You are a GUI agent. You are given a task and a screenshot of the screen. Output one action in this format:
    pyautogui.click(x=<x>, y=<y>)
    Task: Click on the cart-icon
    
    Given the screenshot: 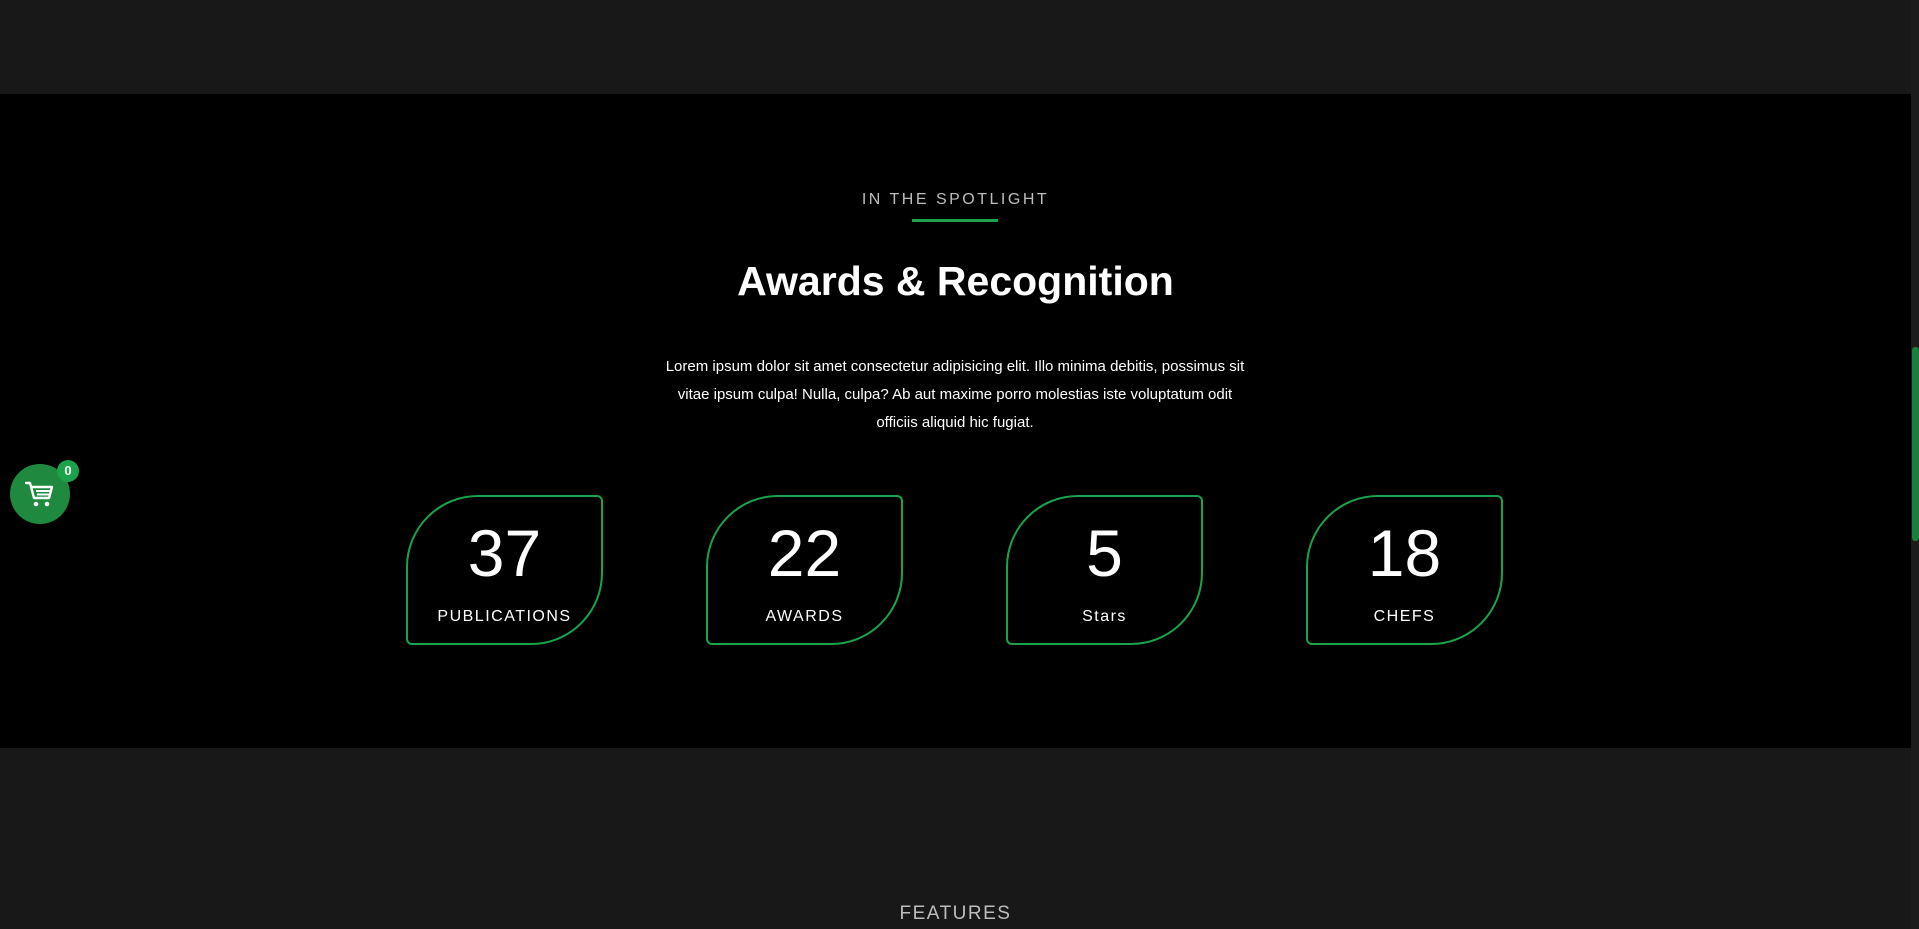 What is the action you would take?
    pyautogui.click(x=39, y=494)
    